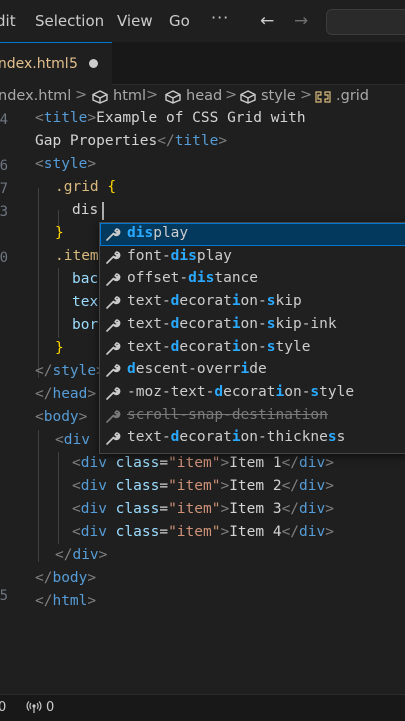 This screenshot has height=721, width=405. I want to click on menu-go: Go, so click(179, 21).